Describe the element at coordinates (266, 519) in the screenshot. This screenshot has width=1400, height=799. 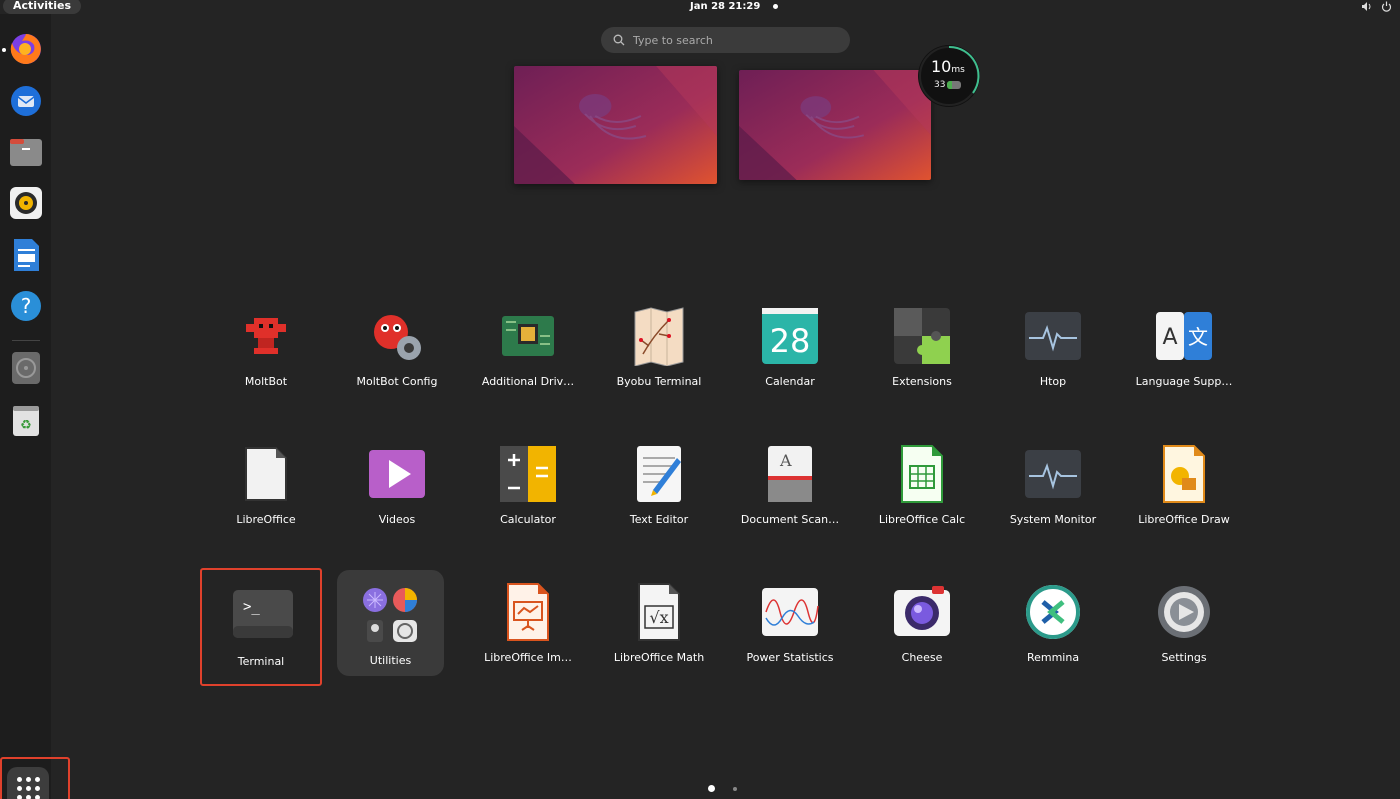
I see `app-label: LibreOffice` at that location.